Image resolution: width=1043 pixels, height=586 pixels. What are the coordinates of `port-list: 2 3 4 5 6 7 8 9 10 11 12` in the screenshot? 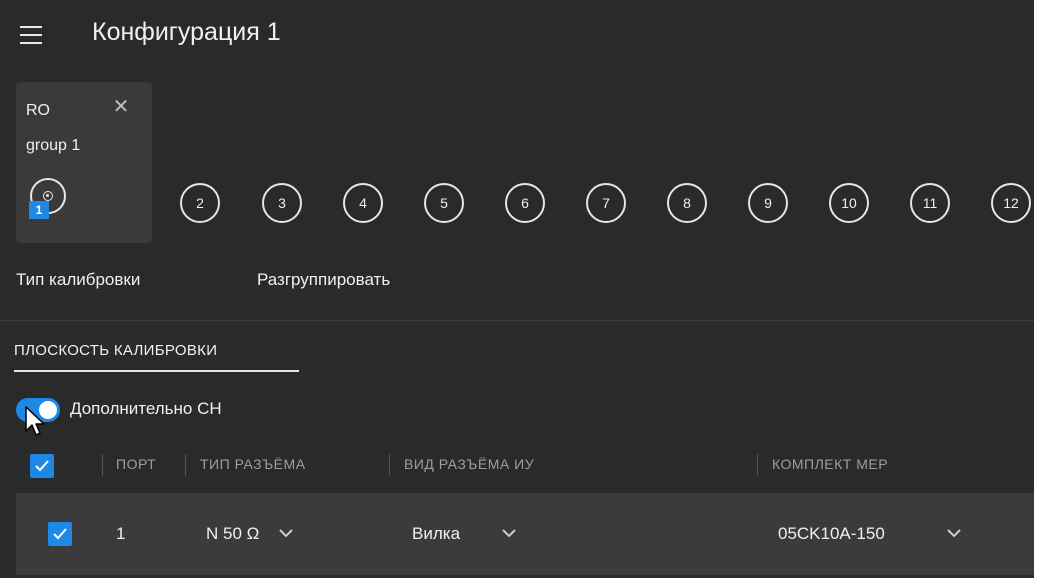 It's located at (517, 205).